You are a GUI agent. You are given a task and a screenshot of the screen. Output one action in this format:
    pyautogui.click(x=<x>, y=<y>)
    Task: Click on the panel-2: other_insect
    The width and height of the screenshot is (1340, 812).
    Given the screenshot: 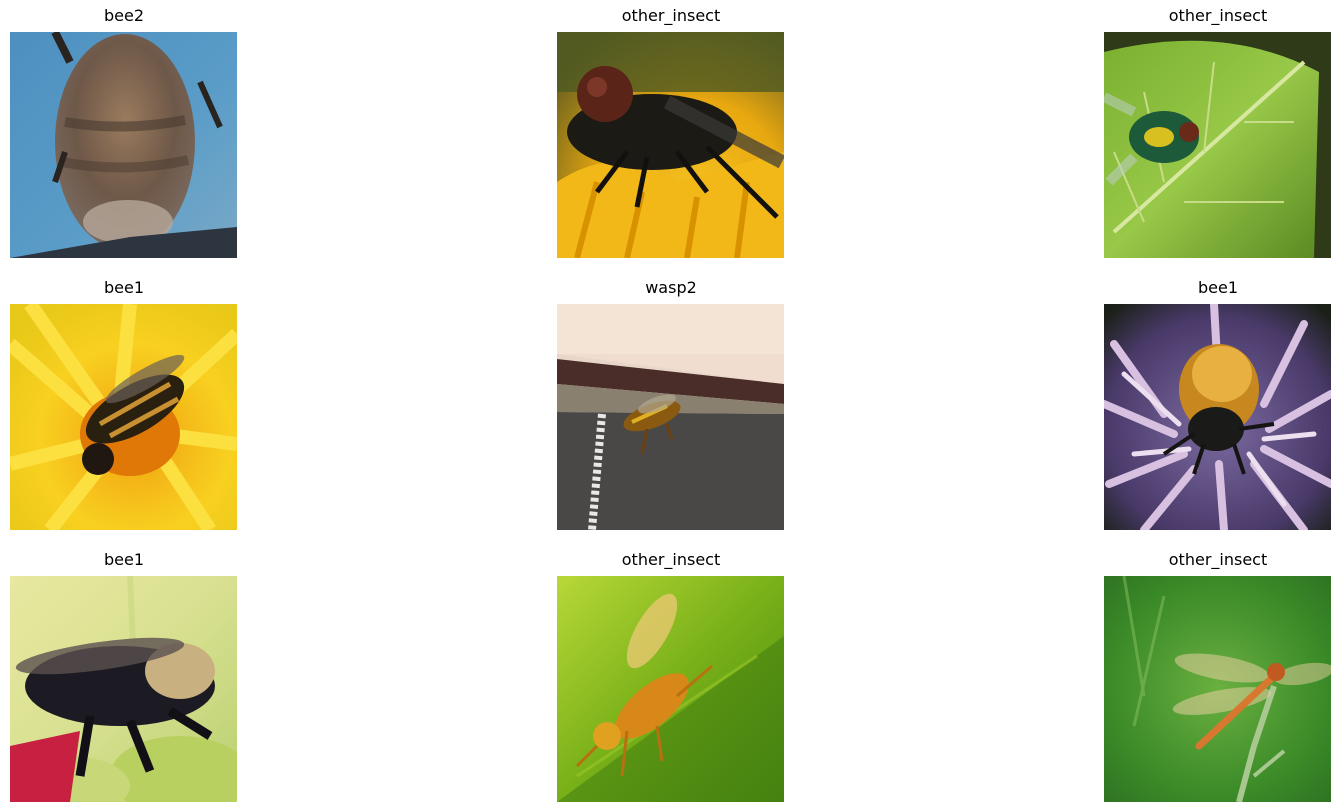 What is the action you would take?
    pyautogui.click(x=671, y=131)
    